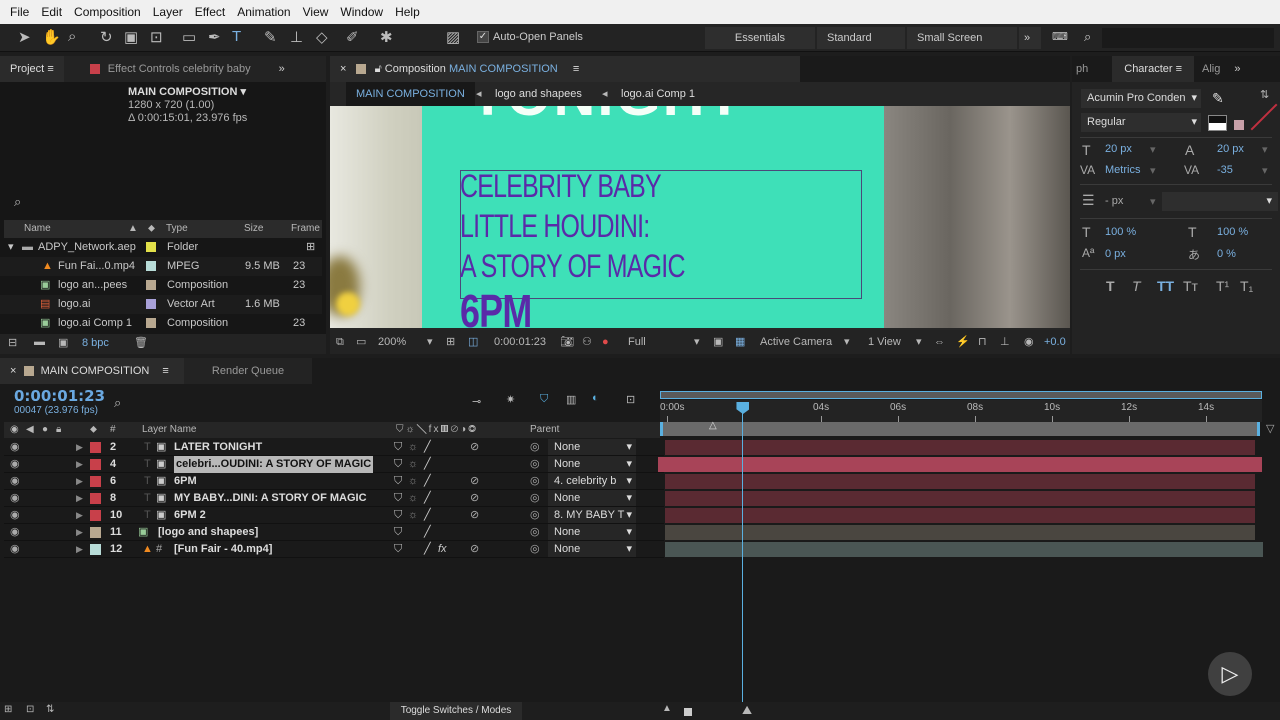 The height and width of the screenshot is (720, 1280). What do you see at coordinates (392, 342) in the screenshot?
I see `zoom-select: 200%` at bounding box center [392, 342].